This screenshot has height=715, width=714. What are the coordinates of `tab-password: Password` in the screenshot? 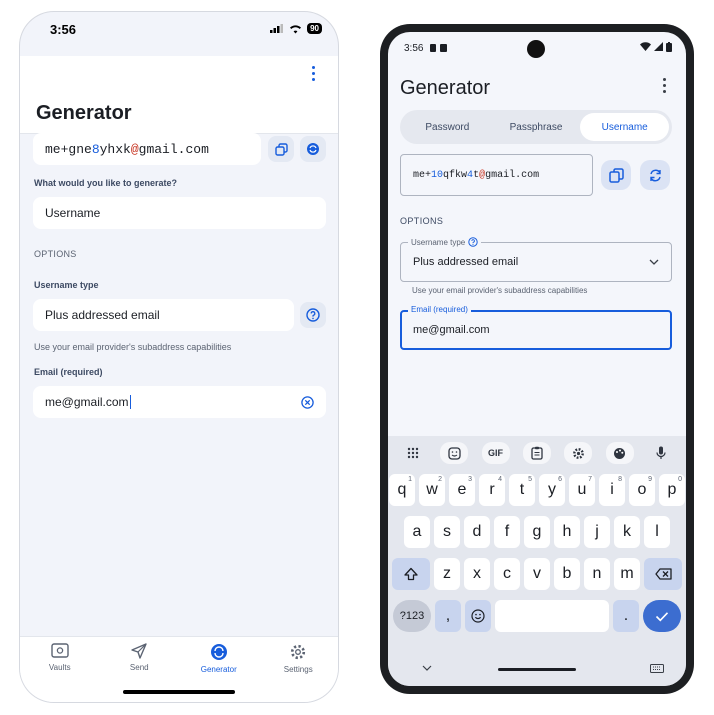 It's located at (447, 127).